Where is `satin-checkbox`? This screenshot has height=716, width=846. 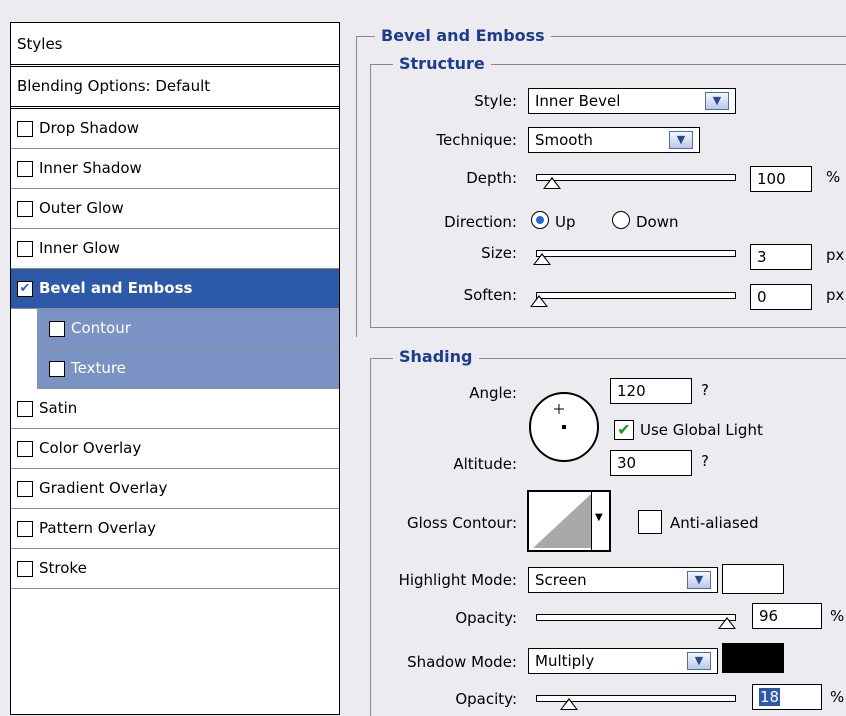
satin-checkbox is located at coordinates (25, 409).